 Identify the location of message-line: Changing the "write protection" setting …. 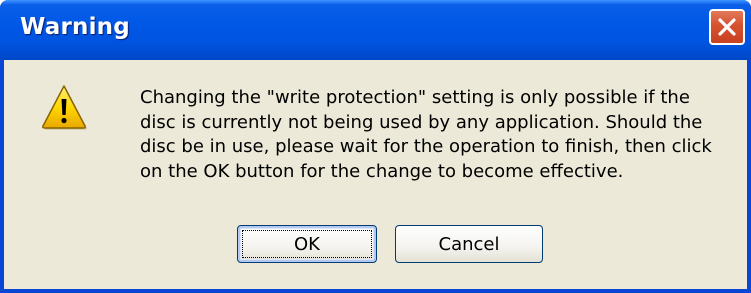
(415, 97).